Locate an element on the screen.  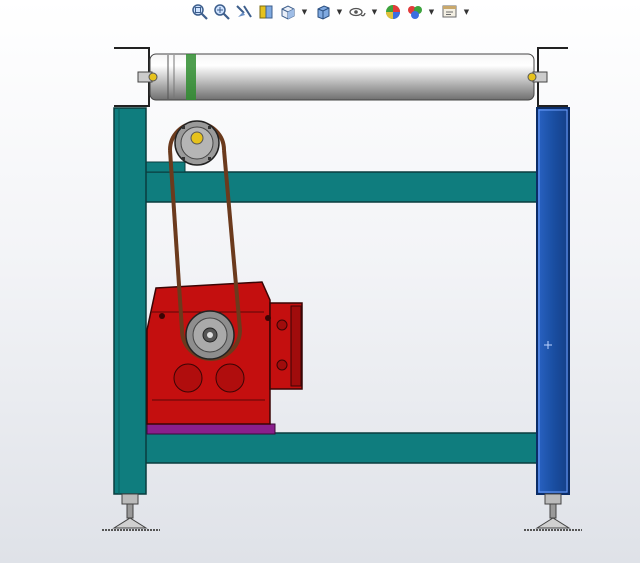
zoom-to-area-button is located at coordinates (222, 12).